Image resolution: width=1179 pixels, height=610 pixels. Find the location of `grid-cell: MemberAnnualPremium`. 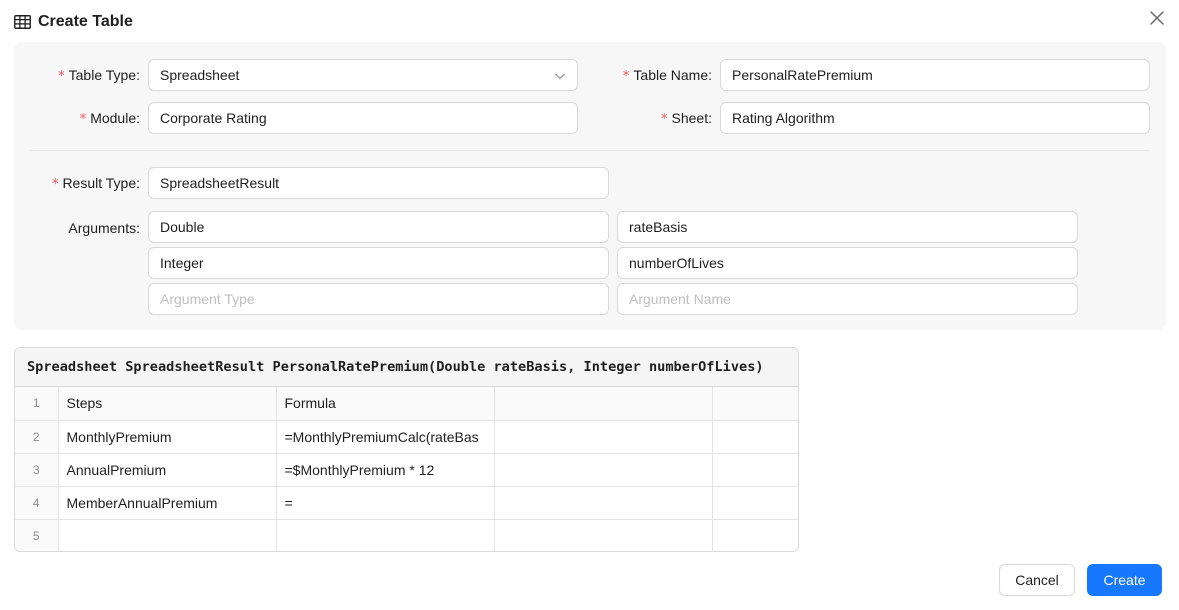

grid-cell: MemberAnnualPremium is located at coordinates (167, 503).